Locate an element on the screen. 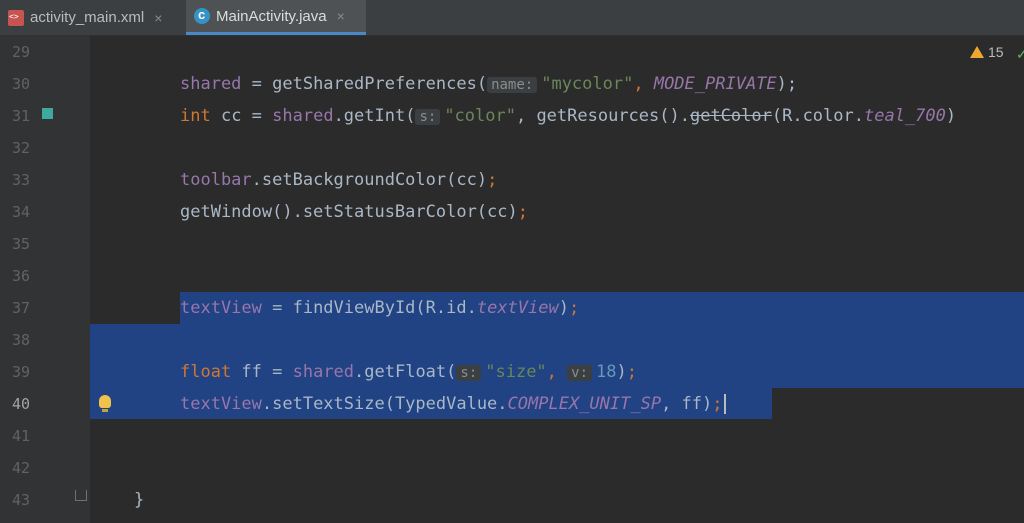  code-line-34: getWindow().setStatusBarColor(cc); is located at coordinates (354, 212).